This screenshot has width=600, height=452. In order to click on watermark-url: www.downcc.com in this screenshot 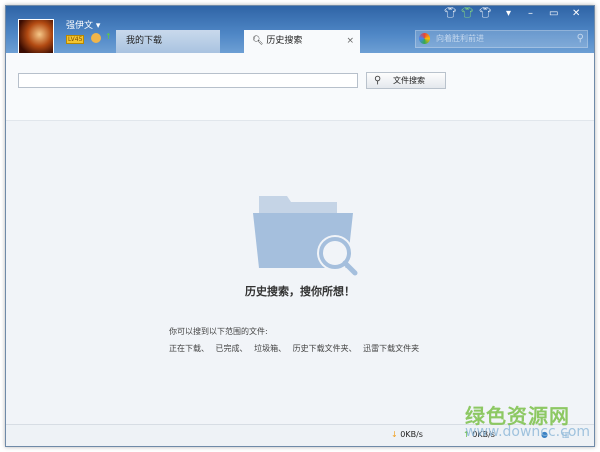, I will do `click(528, 432)`.